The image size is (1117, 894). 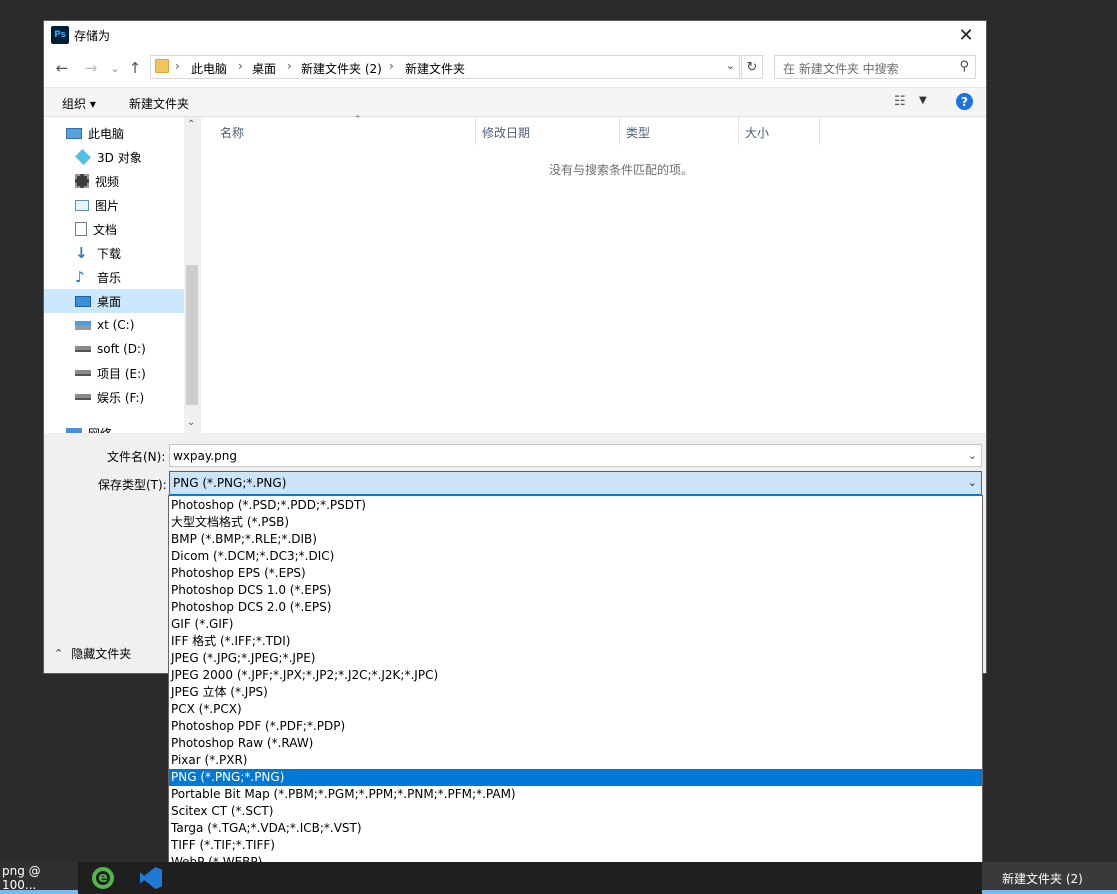 I want to click on help-icon: ?, so click(x=964, y=101).